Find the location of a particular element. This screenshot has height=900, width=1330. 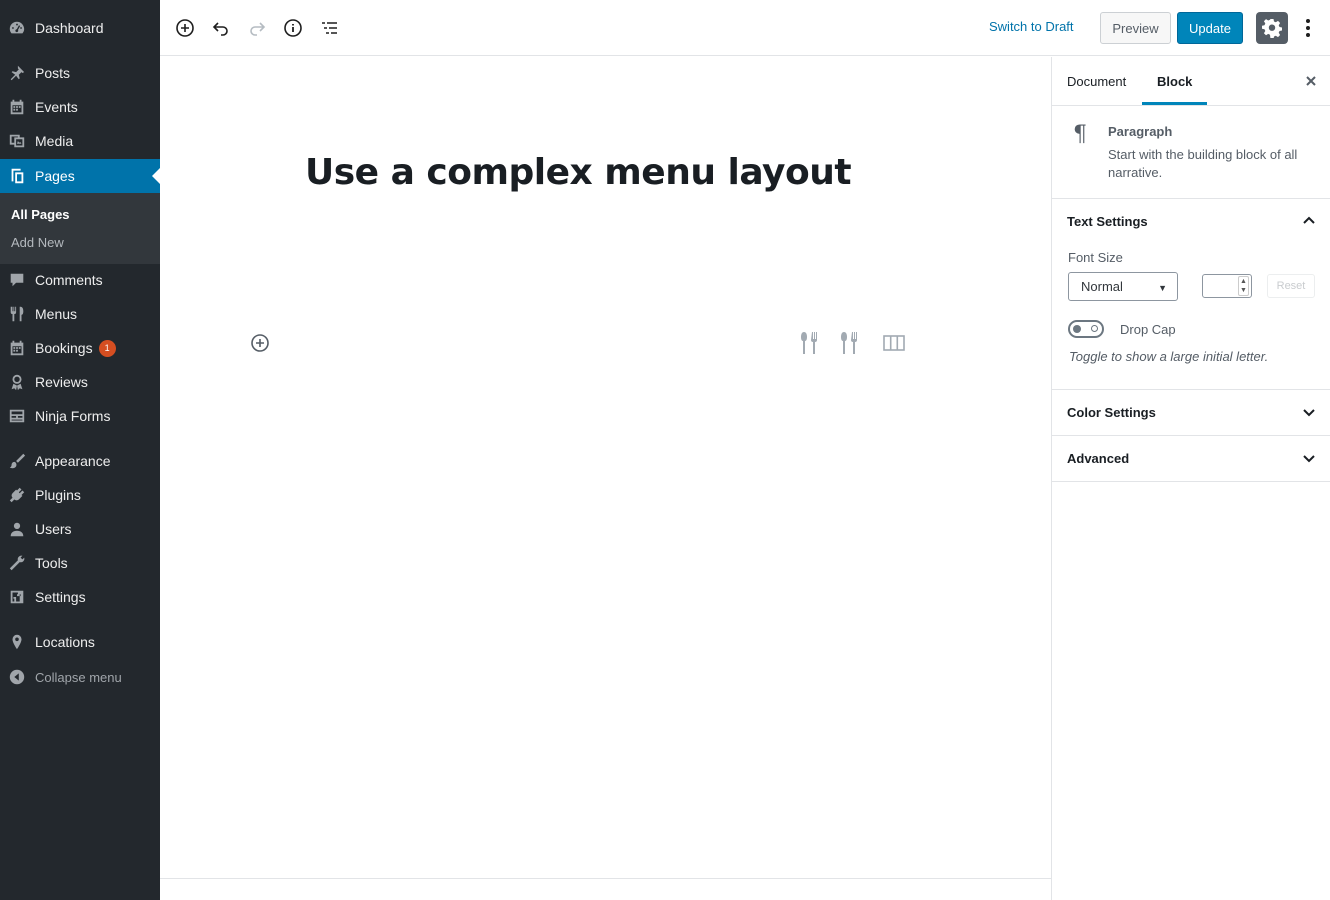

menu-item-dashboard: Dashboard is located at coordinates (80, 28).